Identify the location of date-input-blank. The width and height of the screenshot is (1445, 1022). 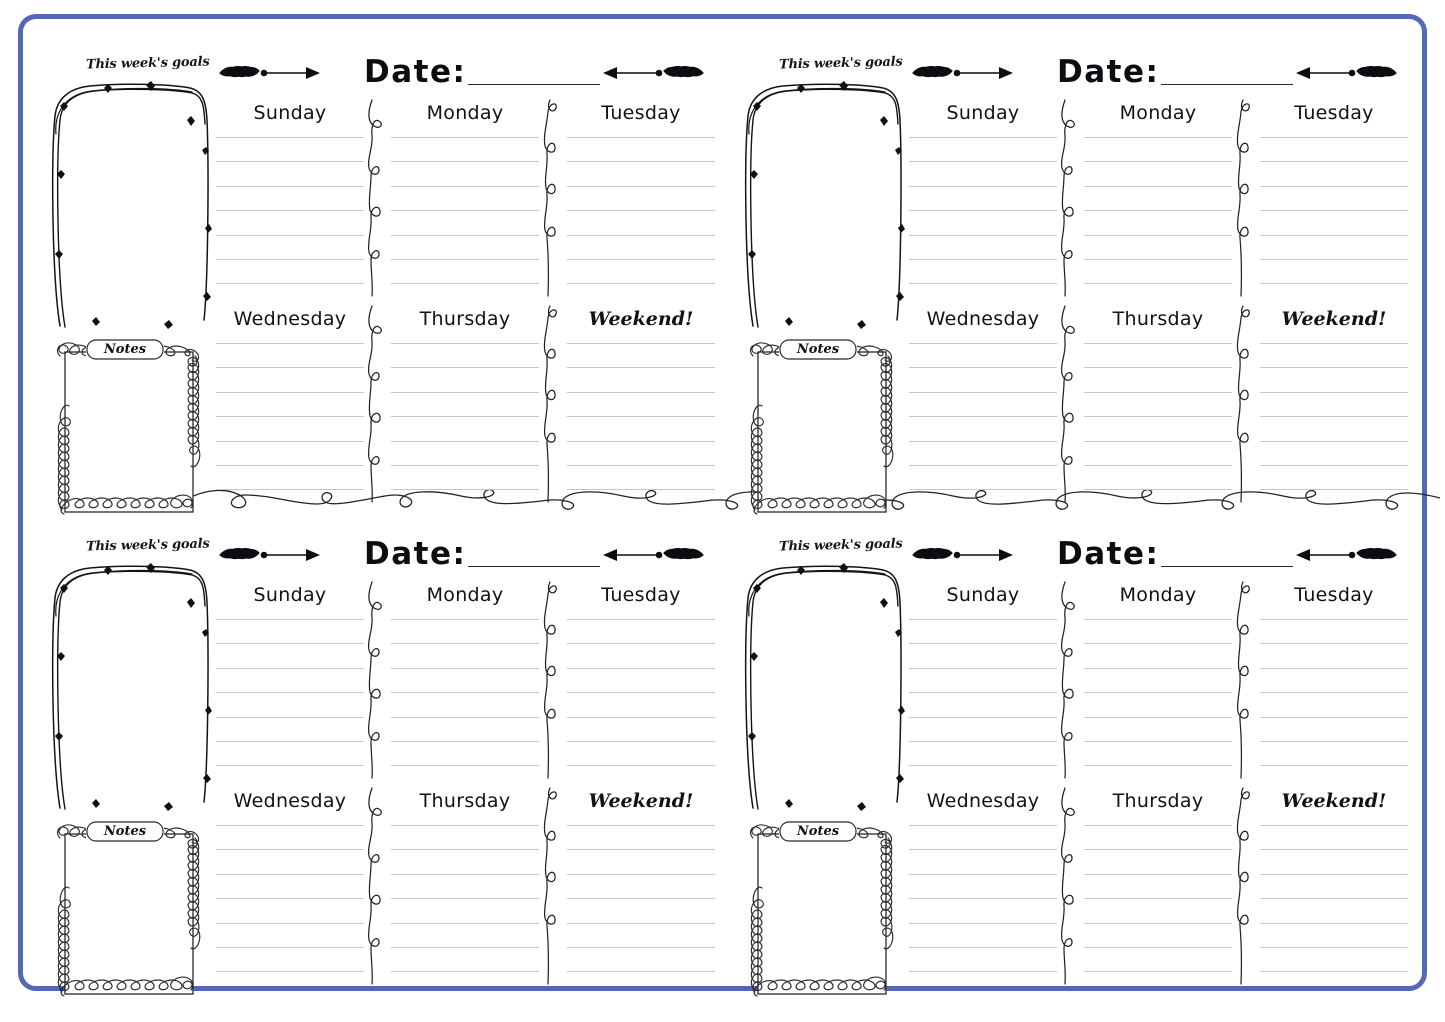
(1227, 84).